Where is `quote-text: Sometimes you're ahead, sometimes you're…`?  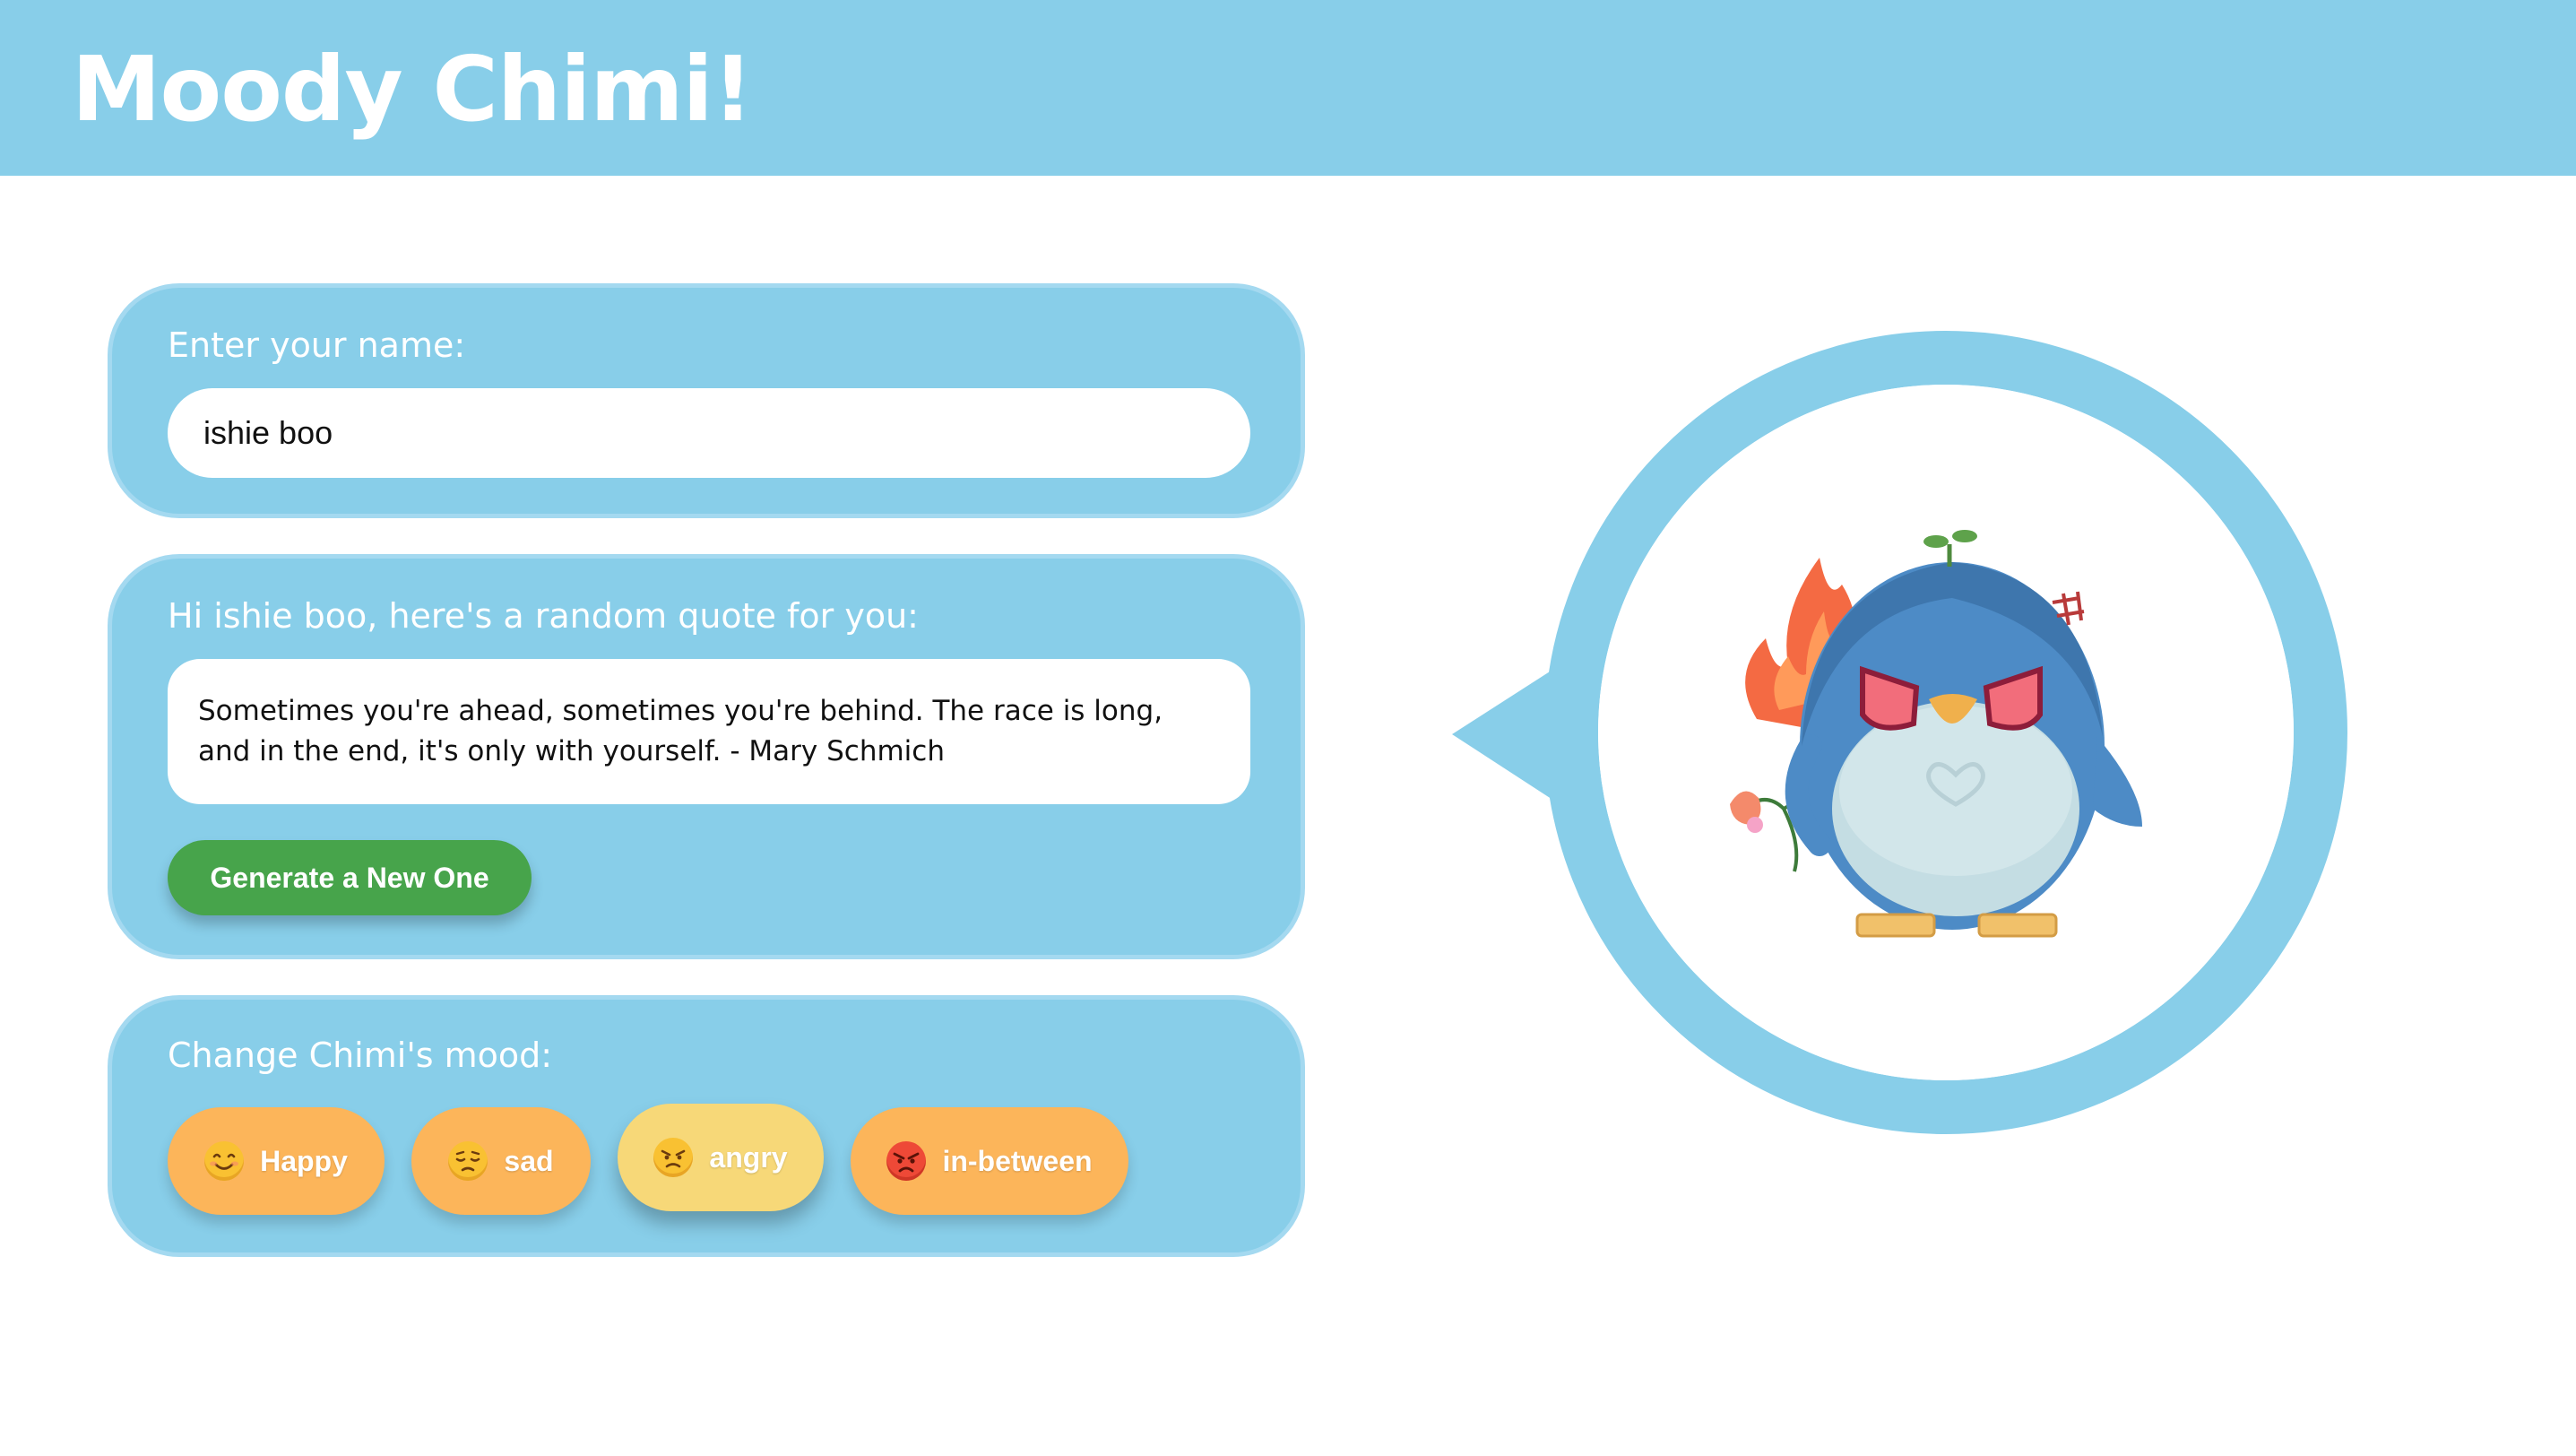
quote-text: Sometimes you're ahead, sometimes you're… is located at coordinates (709, 731).